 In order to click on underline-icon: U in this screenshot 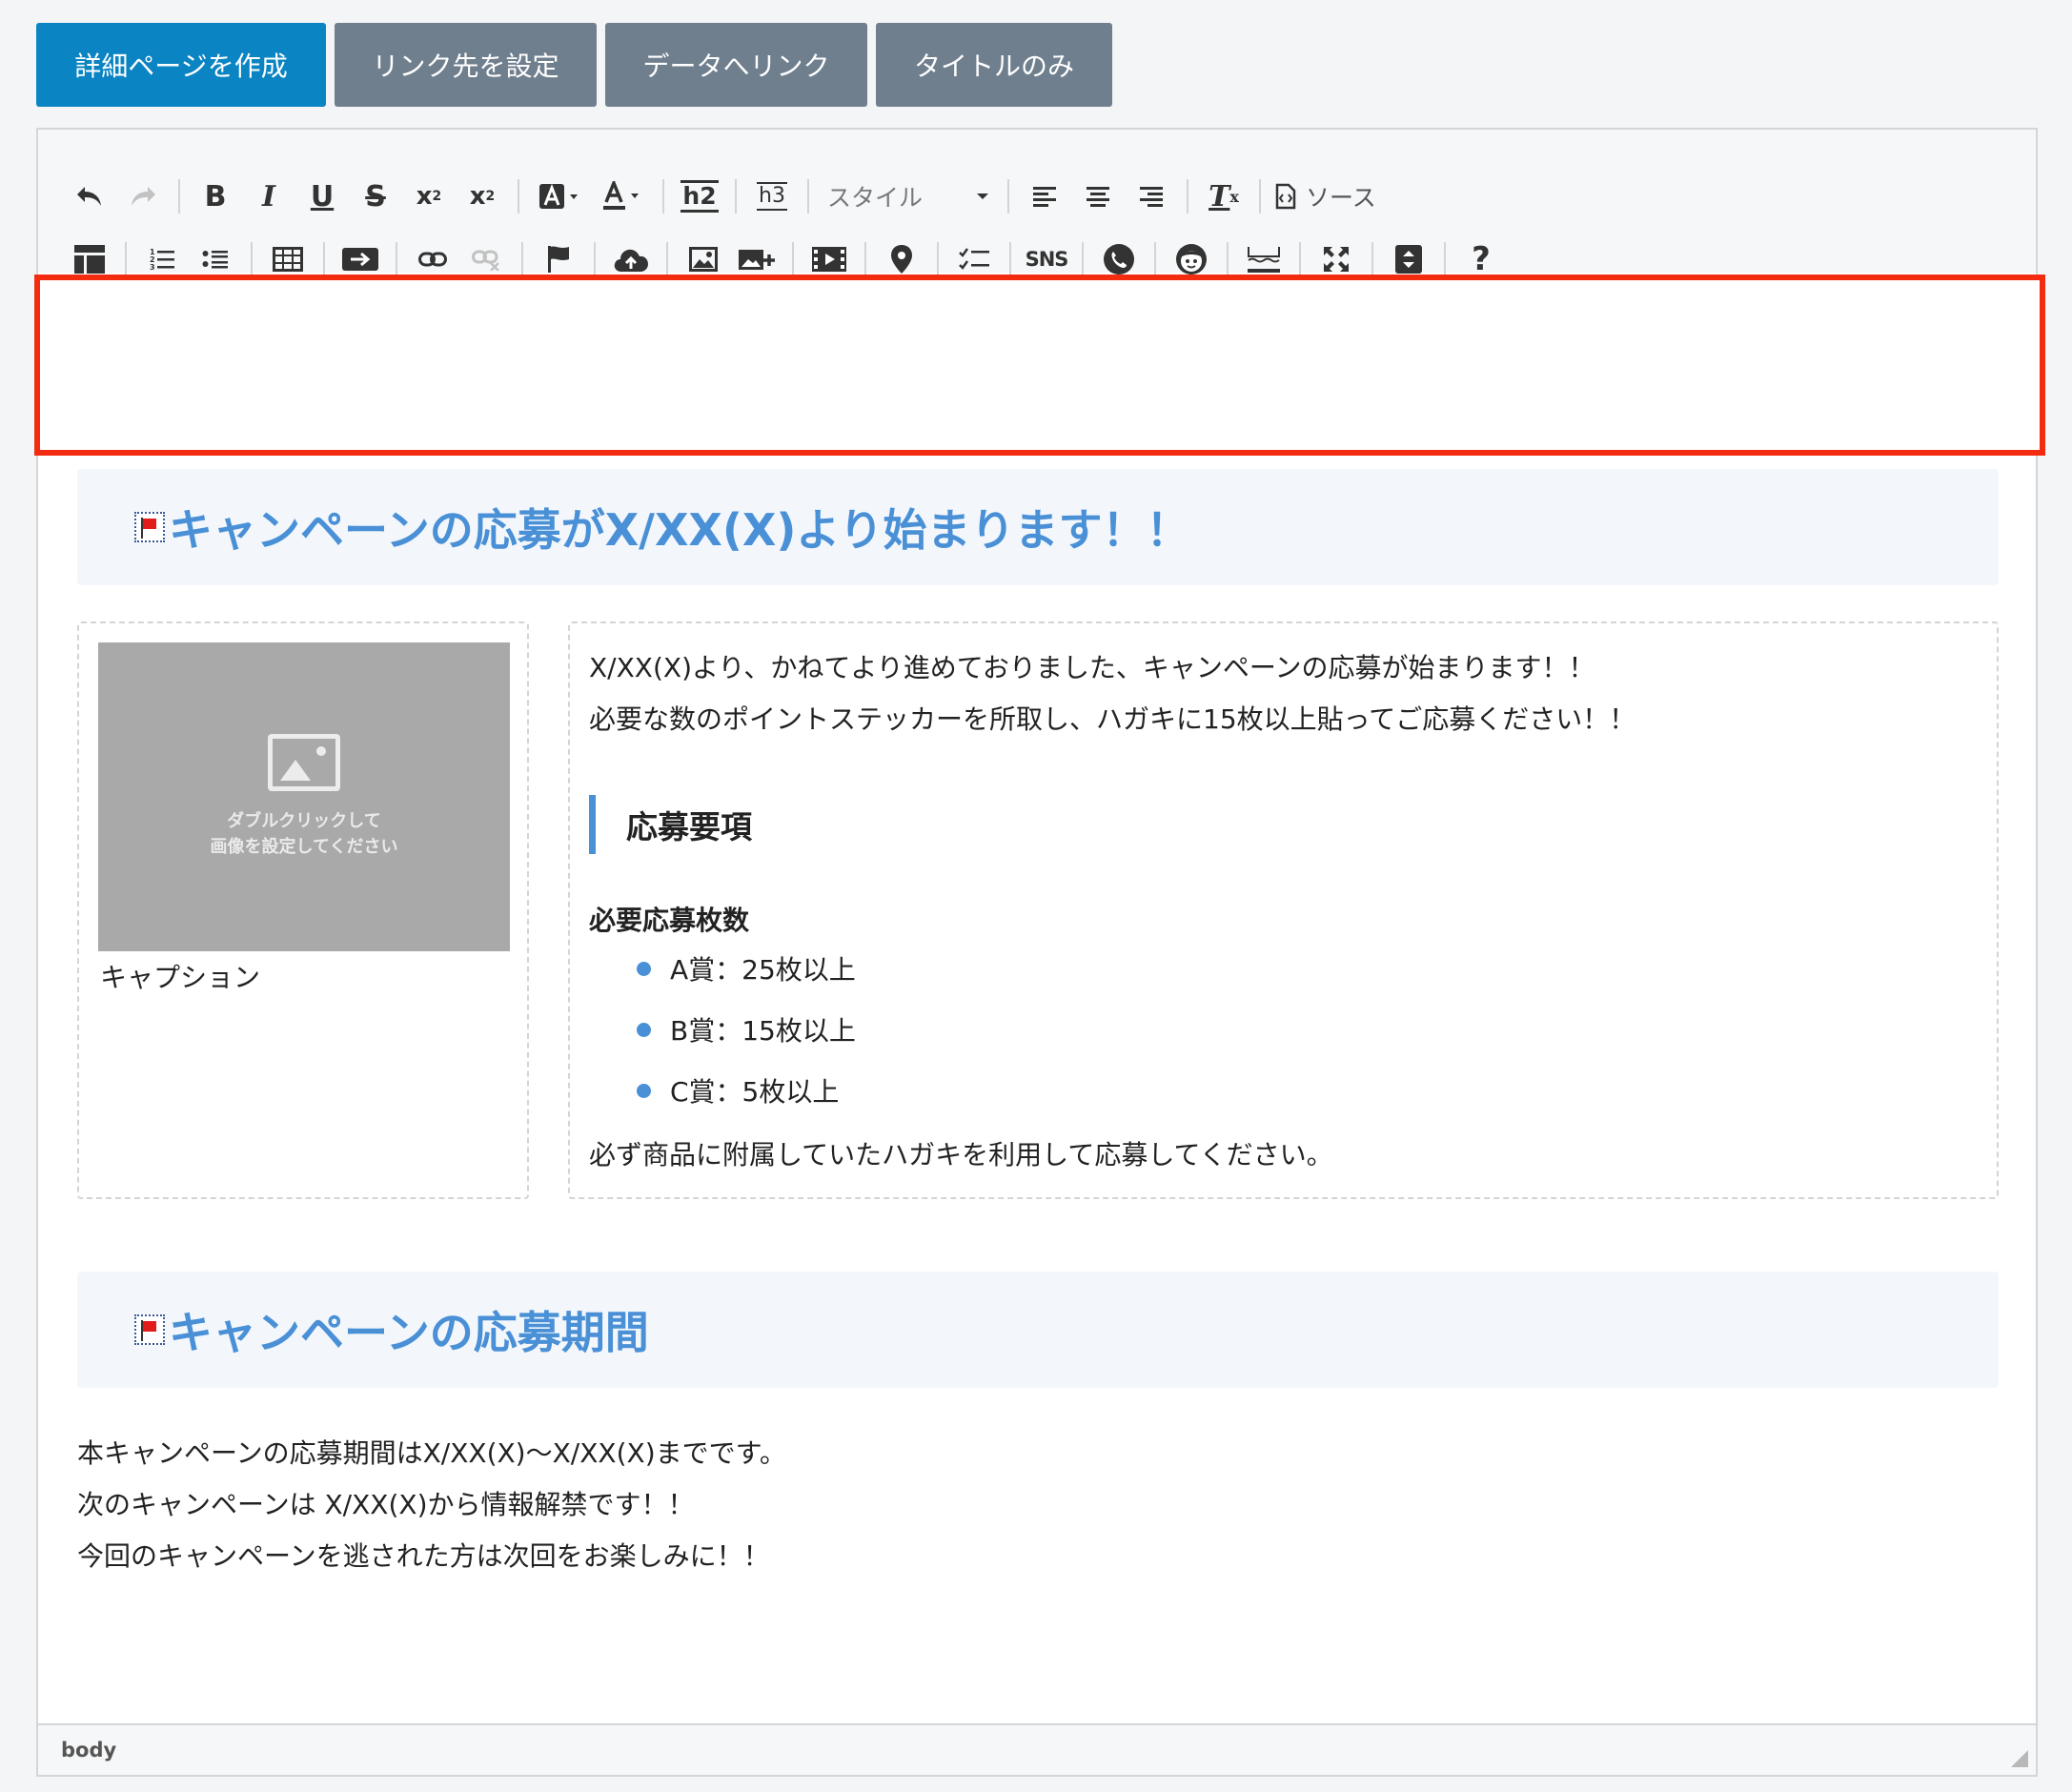, I will do `click(322, 196)`.